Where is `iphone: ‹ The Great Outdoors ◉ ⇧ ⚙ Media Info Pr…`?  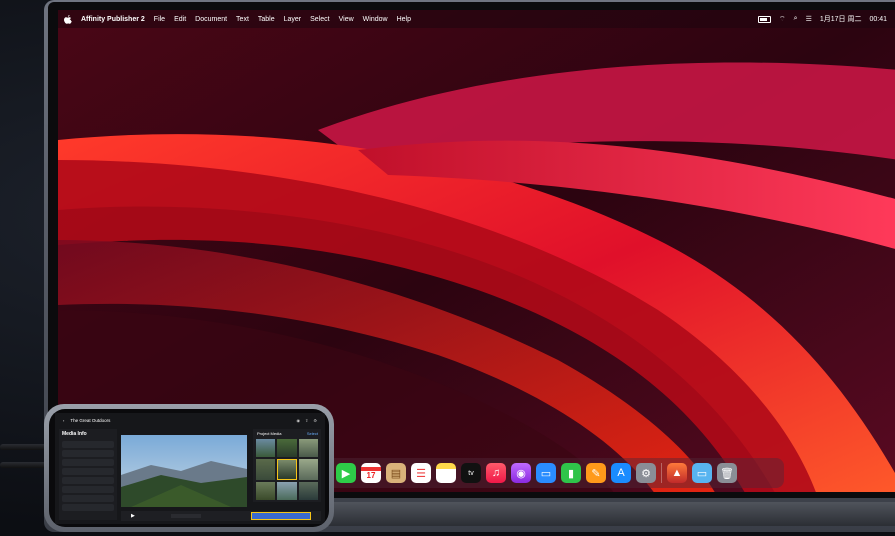
iphone: ‹ The Great Outdoors ◉ ⇧ ⚙ Media Info Pr… is located at coordinates (189, 468).